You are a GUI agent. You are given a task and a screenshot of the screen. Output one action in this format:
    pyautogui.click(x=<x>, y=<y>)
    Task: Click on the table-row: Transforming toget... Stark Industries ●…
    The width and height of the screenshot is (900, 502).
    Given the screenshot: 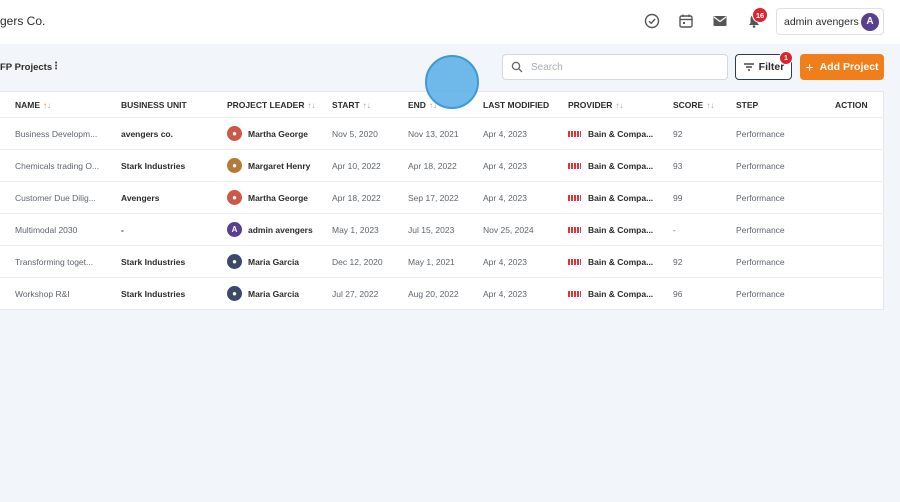 What is the action you would take?
    pyautogui.click(x=442, y=262)
    